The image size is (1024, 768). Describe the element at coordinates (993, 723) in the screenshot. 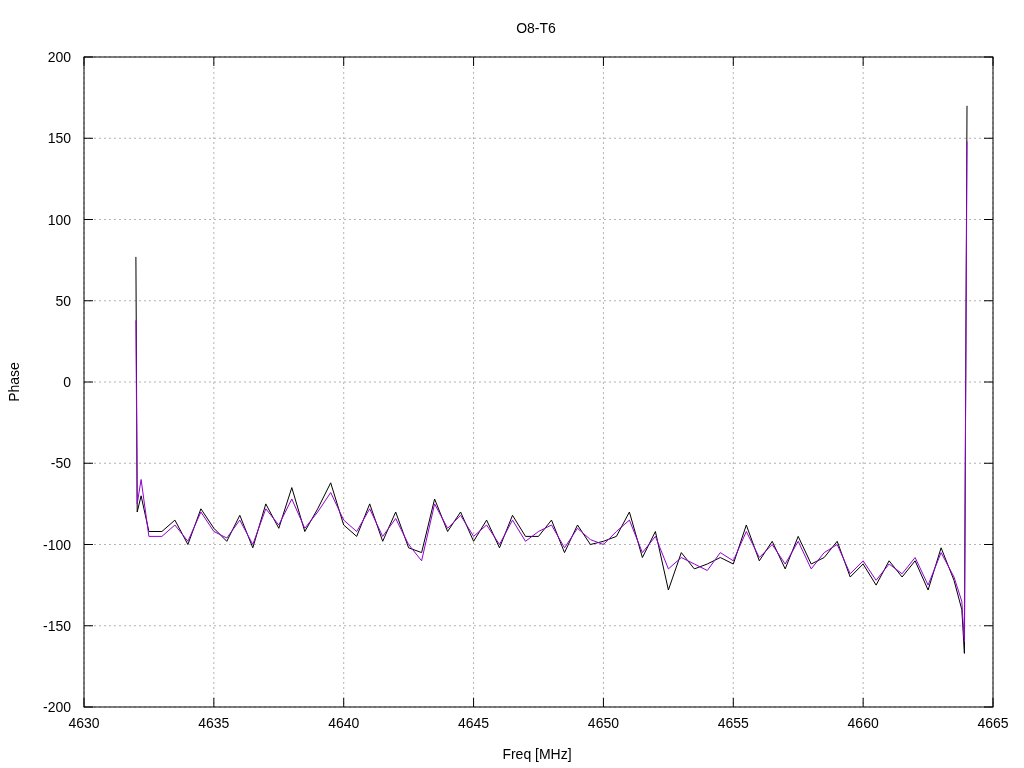

I see `x-tick-label: 4665` at that location.